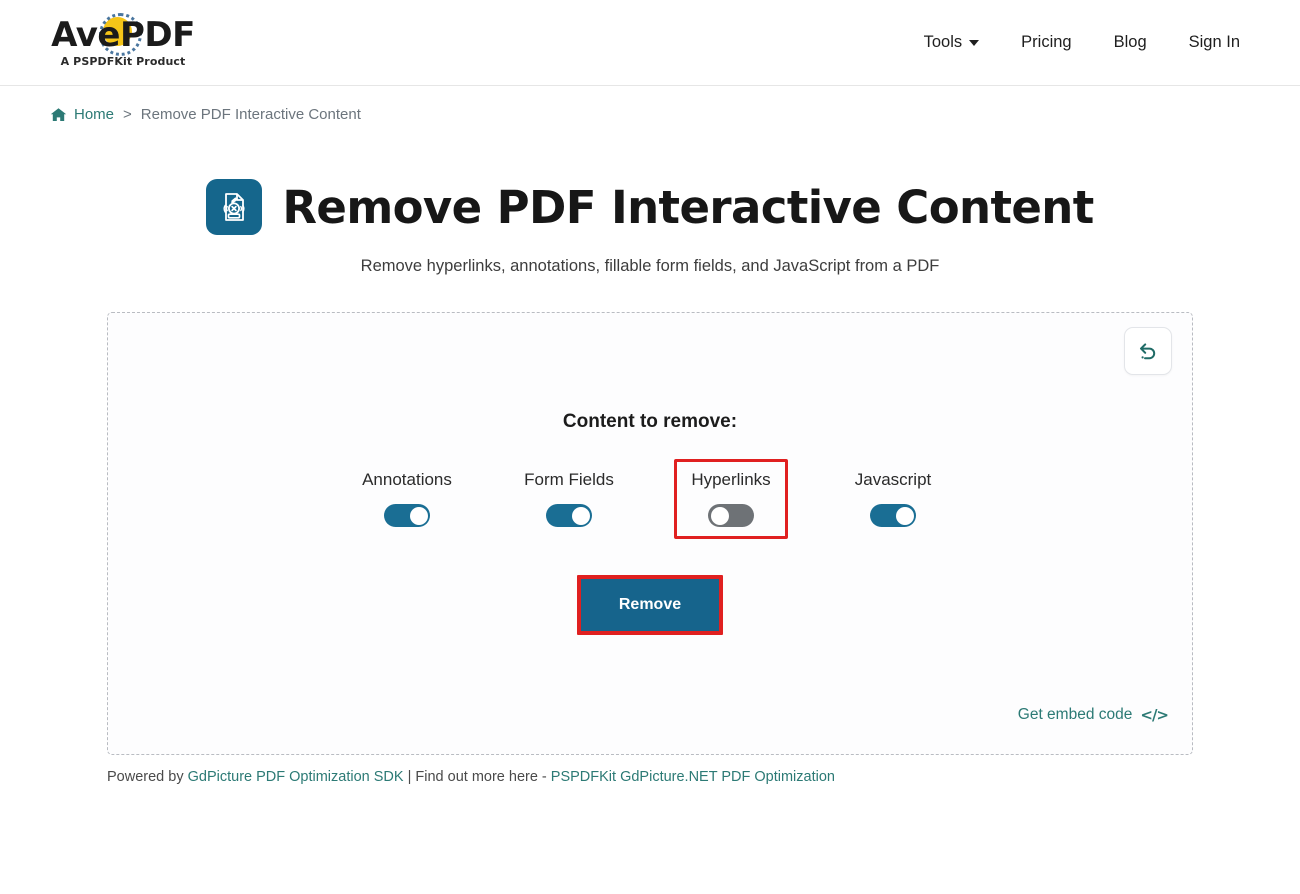  Describe the element at coordinates (1075, 714) in the screenshot. I see `embed-code-label: Get embed code` at that location.